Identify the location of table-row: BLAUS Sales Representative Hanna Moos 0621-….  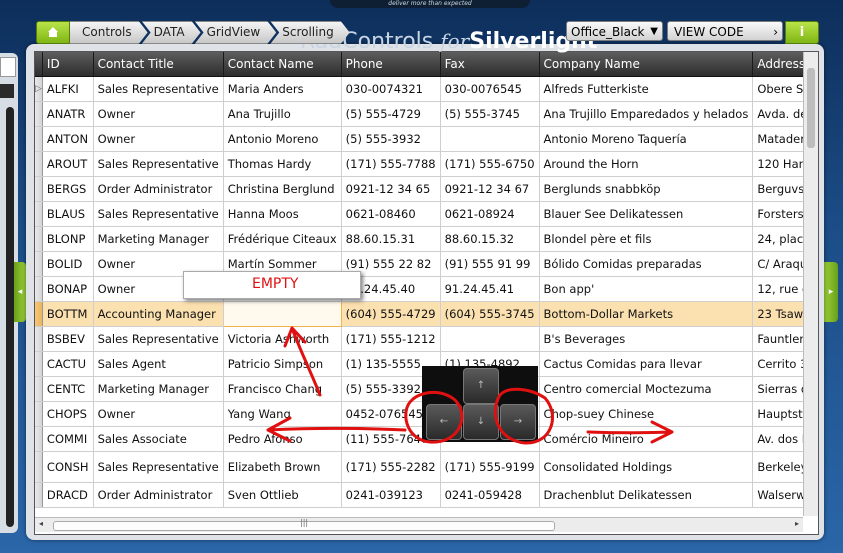
(426, 214).